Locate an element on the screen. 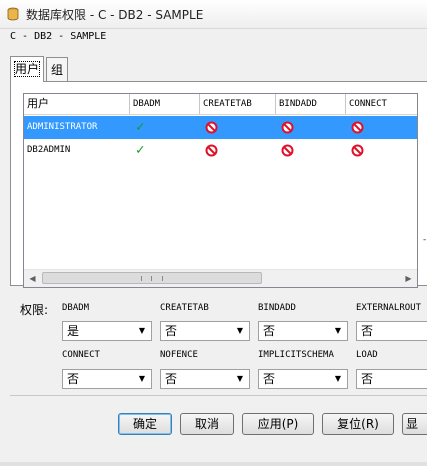 This screenshot has width=427, height=466. tab-groups: 组 is located at coordinates (57, 69).